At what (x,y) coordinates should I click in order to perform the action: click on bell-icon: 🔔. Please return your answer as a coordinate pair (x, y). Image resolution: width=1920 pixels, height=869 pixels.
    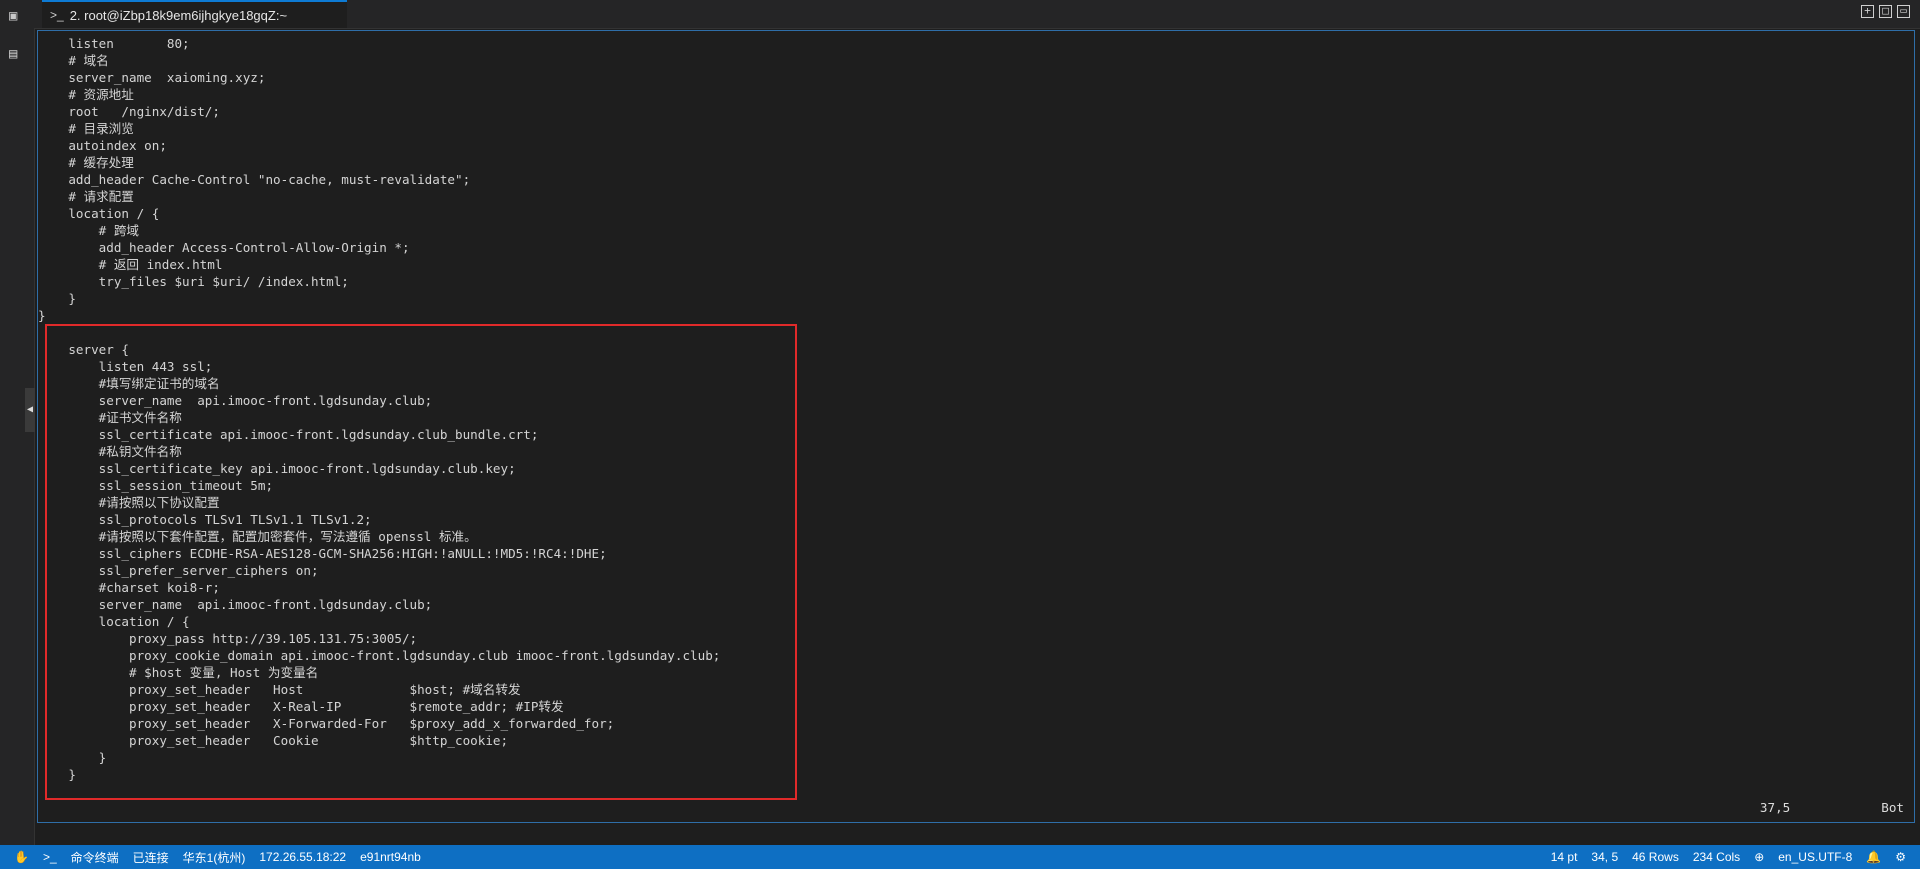
    Looking at the image, I should click on (1873, 857).